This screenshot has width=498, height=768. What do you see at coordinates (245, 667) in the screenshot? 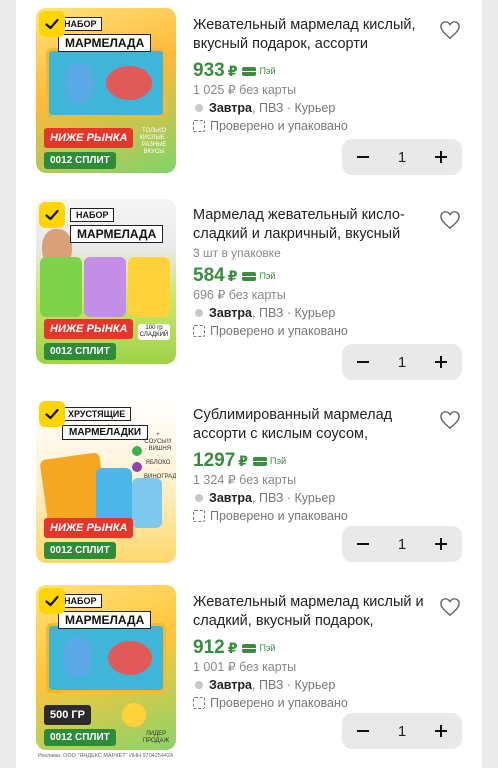
I see `price-without-card: 1 001 ₽ без карты` at bounding box center [245, 667].